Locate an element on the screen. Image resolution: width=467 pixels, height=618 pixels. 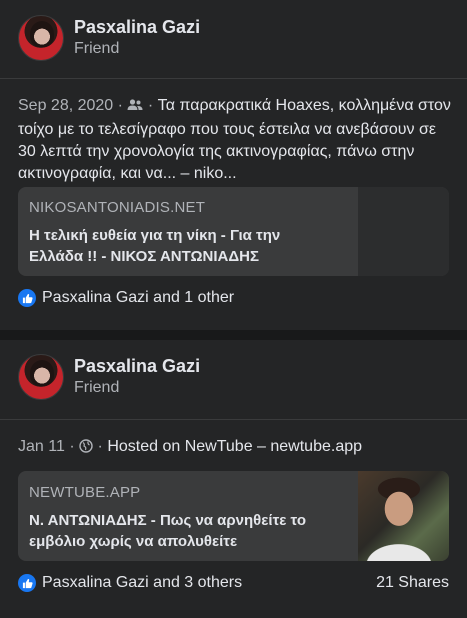
link-title: Ν. ΑΝΤΩΝΙΑΔΗΣ - Πως να αρνηθείτε το is located at coordinates (167, 520).